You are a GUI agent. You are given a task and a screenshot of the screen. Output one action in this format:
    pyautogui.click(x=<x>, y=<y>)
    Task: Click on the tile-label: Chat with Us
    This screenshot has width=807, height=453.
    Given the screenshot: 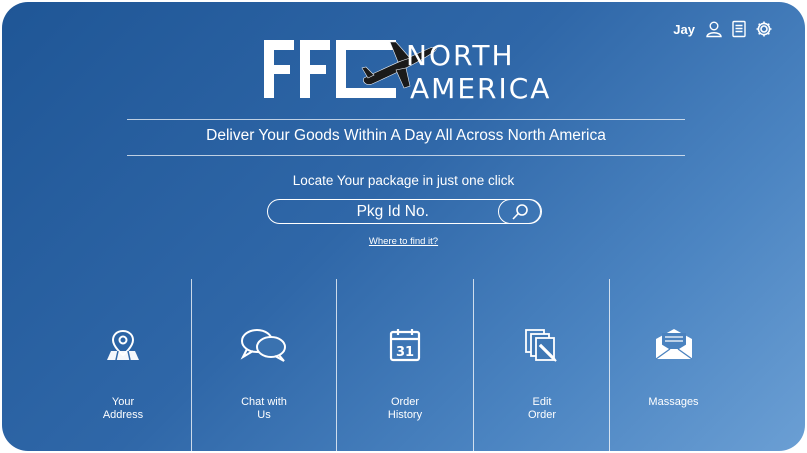 What is the action you would take?
    pyautogui.click(x=264, y=408)
    